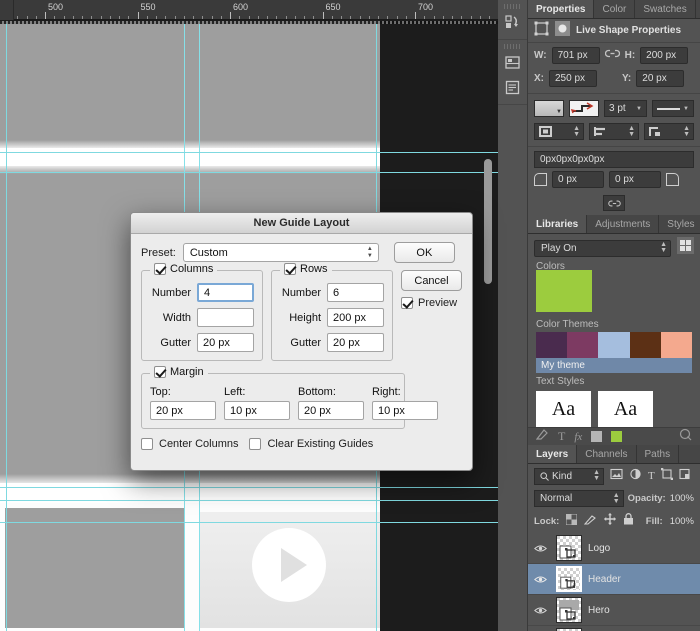 This screenshot has width=700, height=631. Describe the element at coordinates (183, 410) in the screenshot. I see `margin-top-input: 20 px` at that location.